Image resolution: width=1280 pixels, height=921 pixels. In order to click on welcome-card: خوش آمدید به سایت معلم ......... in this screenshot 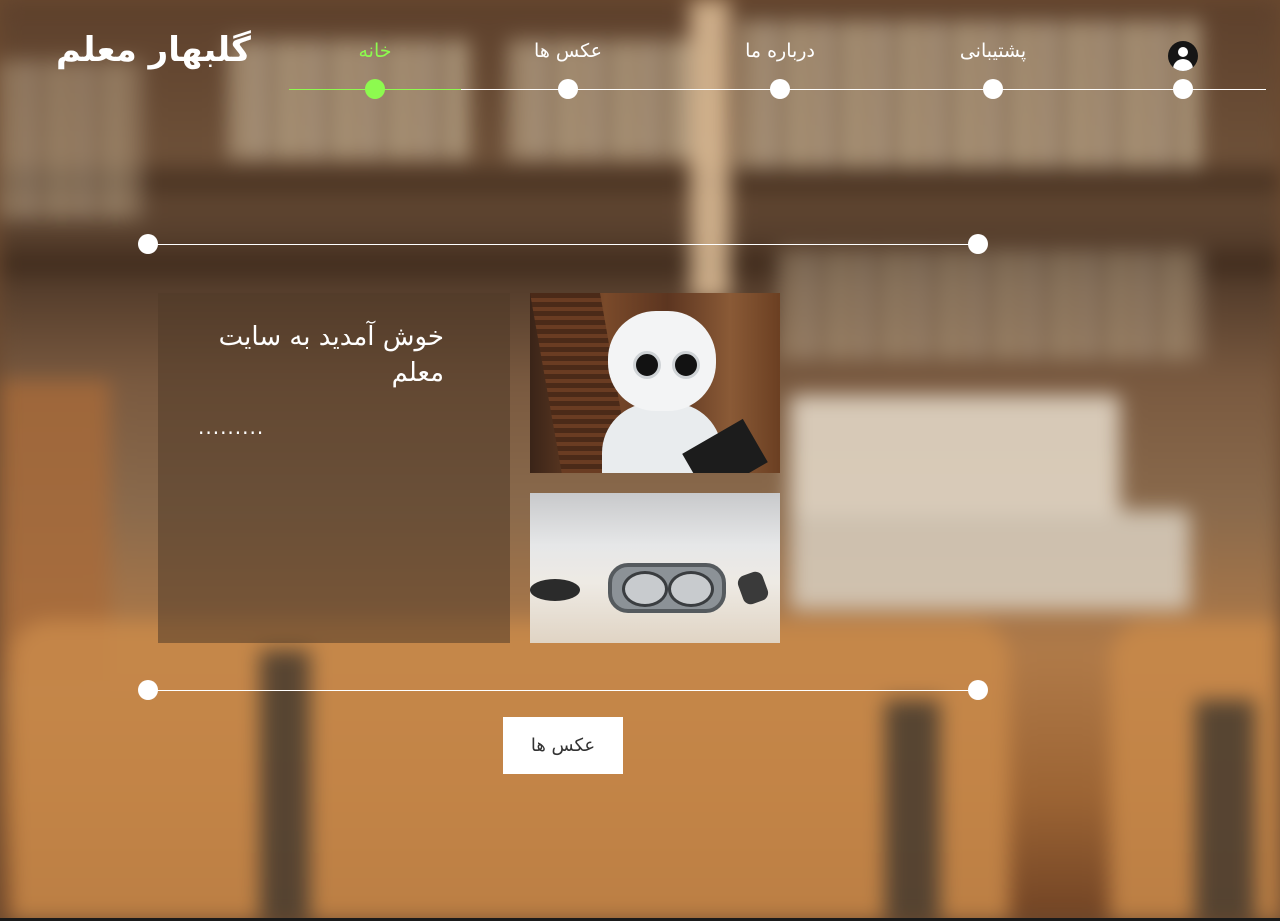, I will do `click(334, 468)`.